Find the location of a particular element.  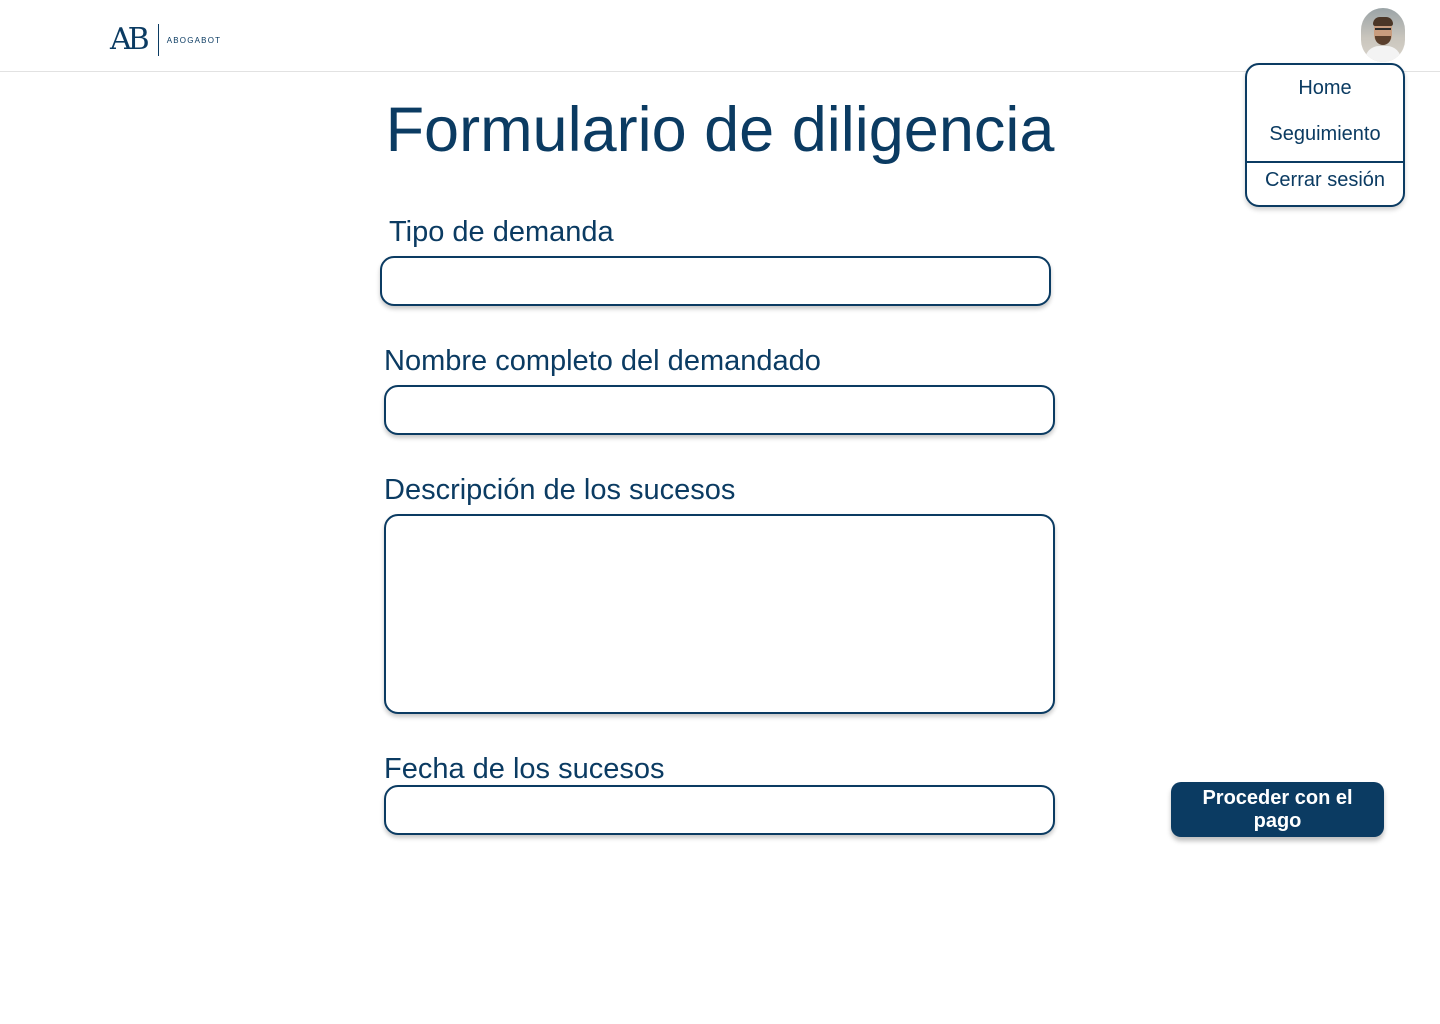

top-bar: AB ABOGABOT is located at coordinates (720, 36).